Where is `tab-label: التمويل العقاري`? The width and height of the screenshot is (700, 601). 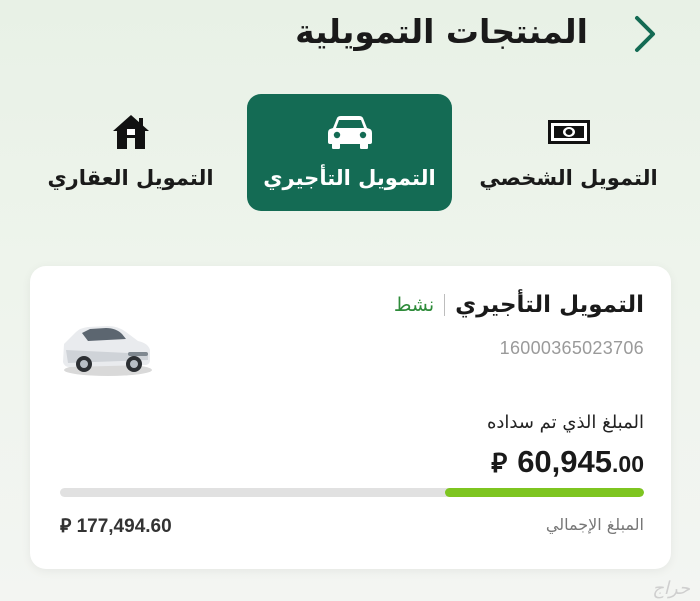 tab-label: التمويل العقاري is located at coordinates (130, 178).